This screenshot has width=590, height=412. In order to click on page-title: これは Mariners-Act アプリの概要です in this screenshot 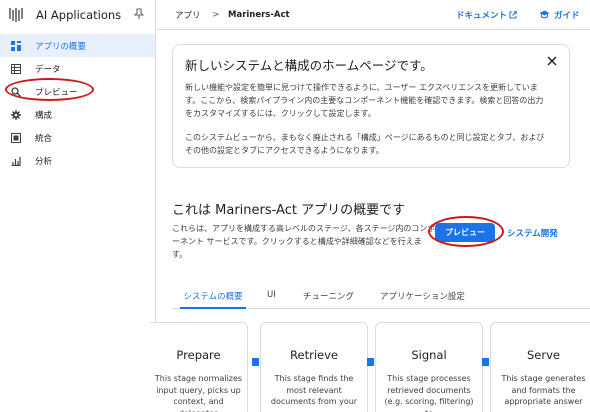, I will do `click(289, 210)`.